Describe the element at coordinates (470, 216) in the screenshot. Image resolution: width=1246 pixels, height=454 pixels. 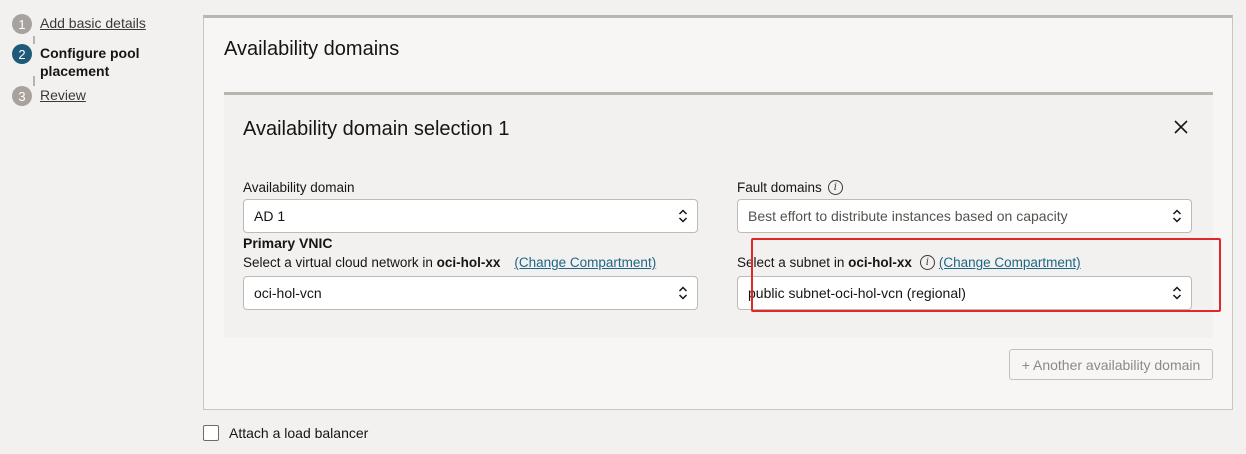
I see `availability-domain-select: AD 1` at that location.